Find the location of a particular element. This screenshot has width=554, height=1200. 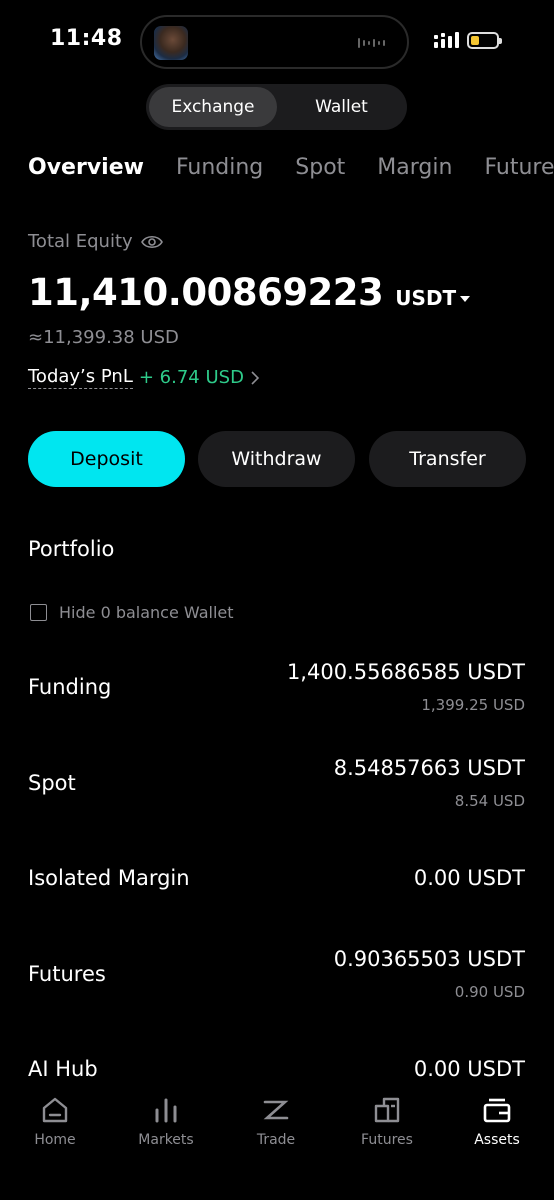

nav-trade: Trade is located at coordinates (276, 1121).